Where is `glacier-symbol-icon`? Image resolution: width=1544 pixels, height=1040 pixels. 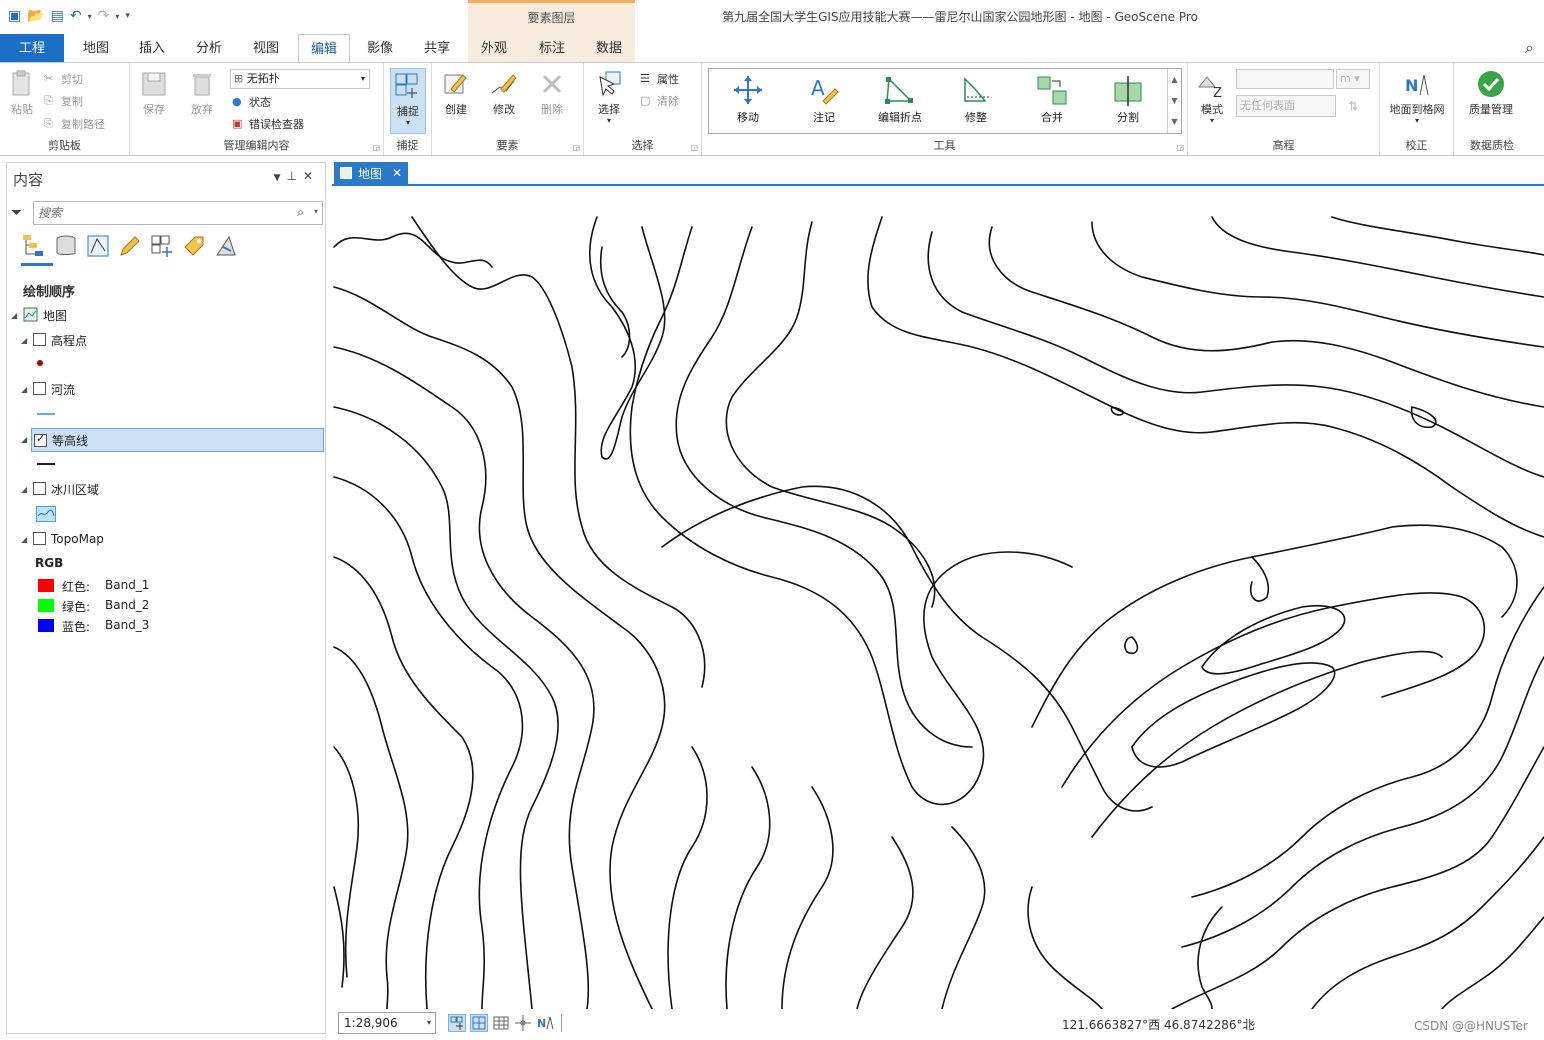
glacier-symbol-icon is located at coordinates (46, 514).